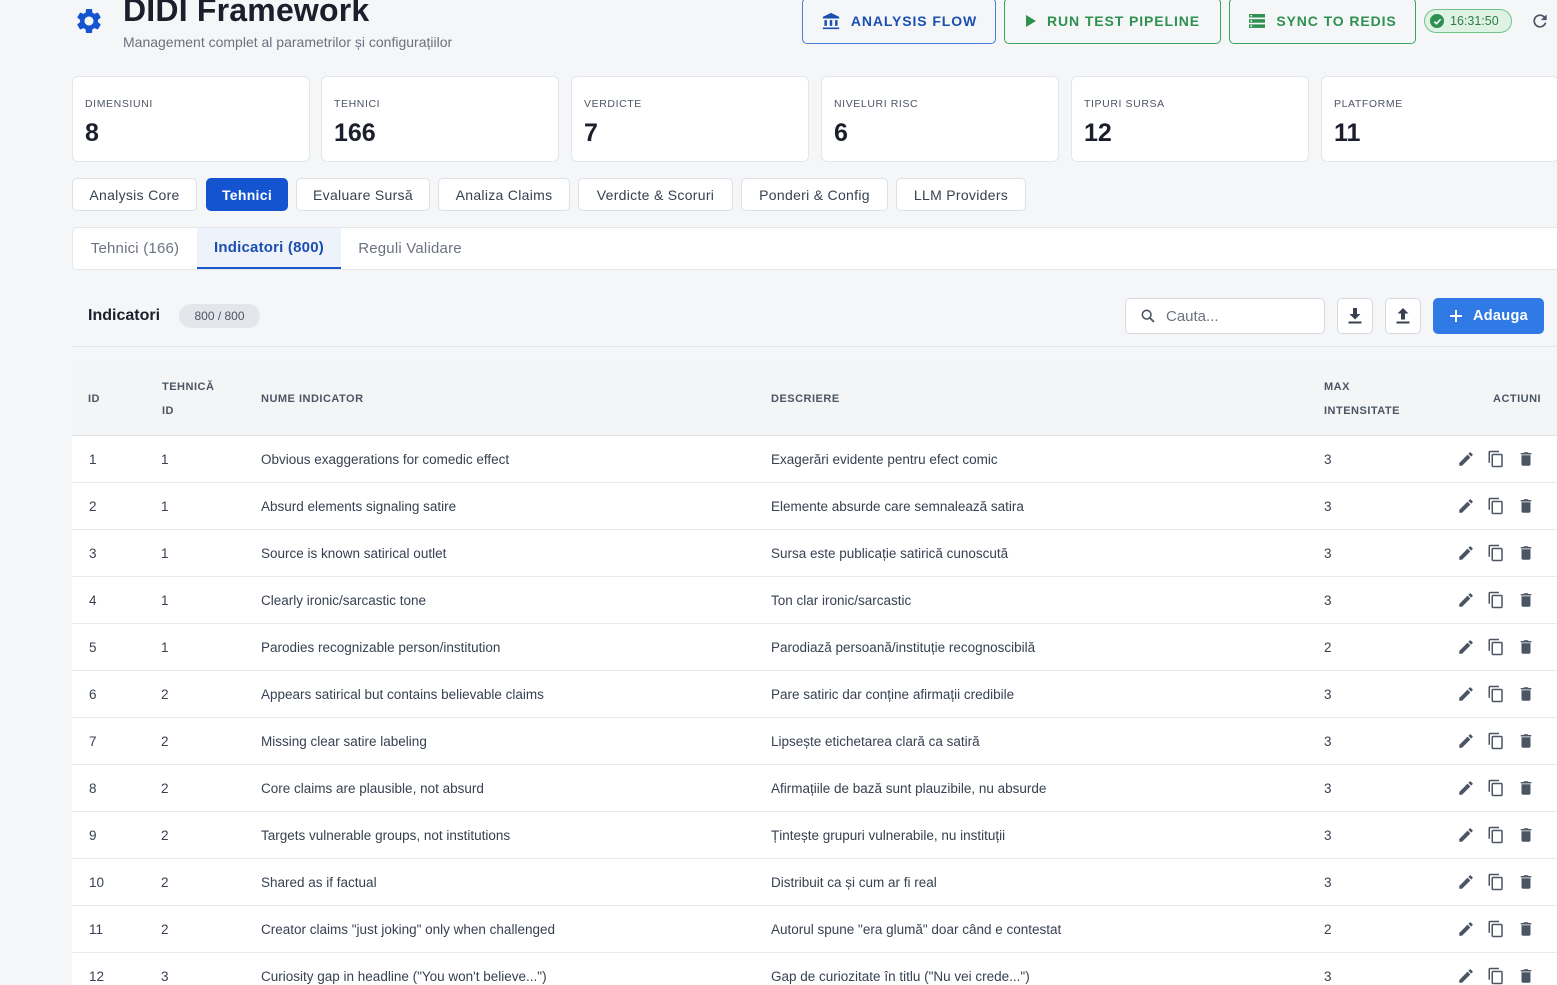  What do you see at coordinates (440, 119) in the screenshot?
I see `stat-card-tehnici: TEHNICI 166` at bounding box center [440, 119].